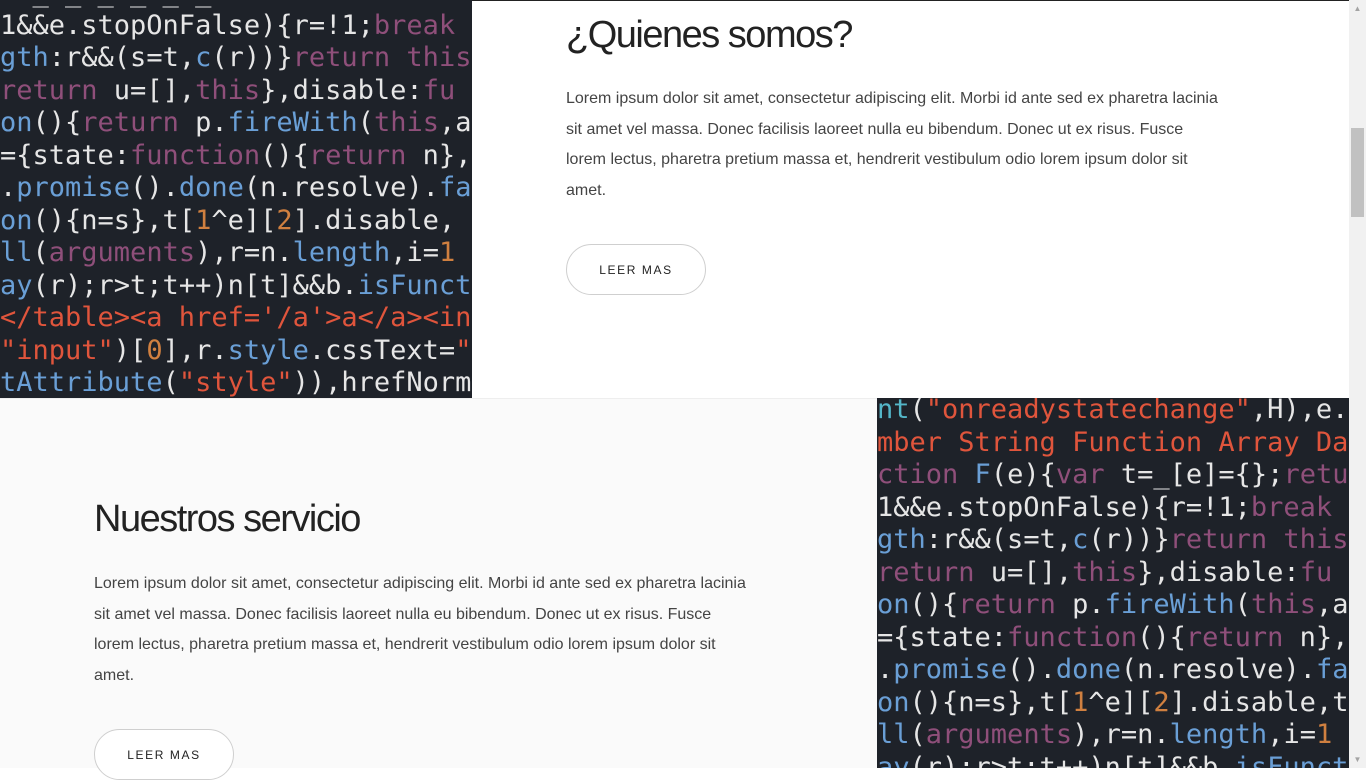 This screenshot has width=1366, height=780. Describe the element at coordinates (1357, 172) in the screenshot. I see `scrollbar-thumb` at that location.